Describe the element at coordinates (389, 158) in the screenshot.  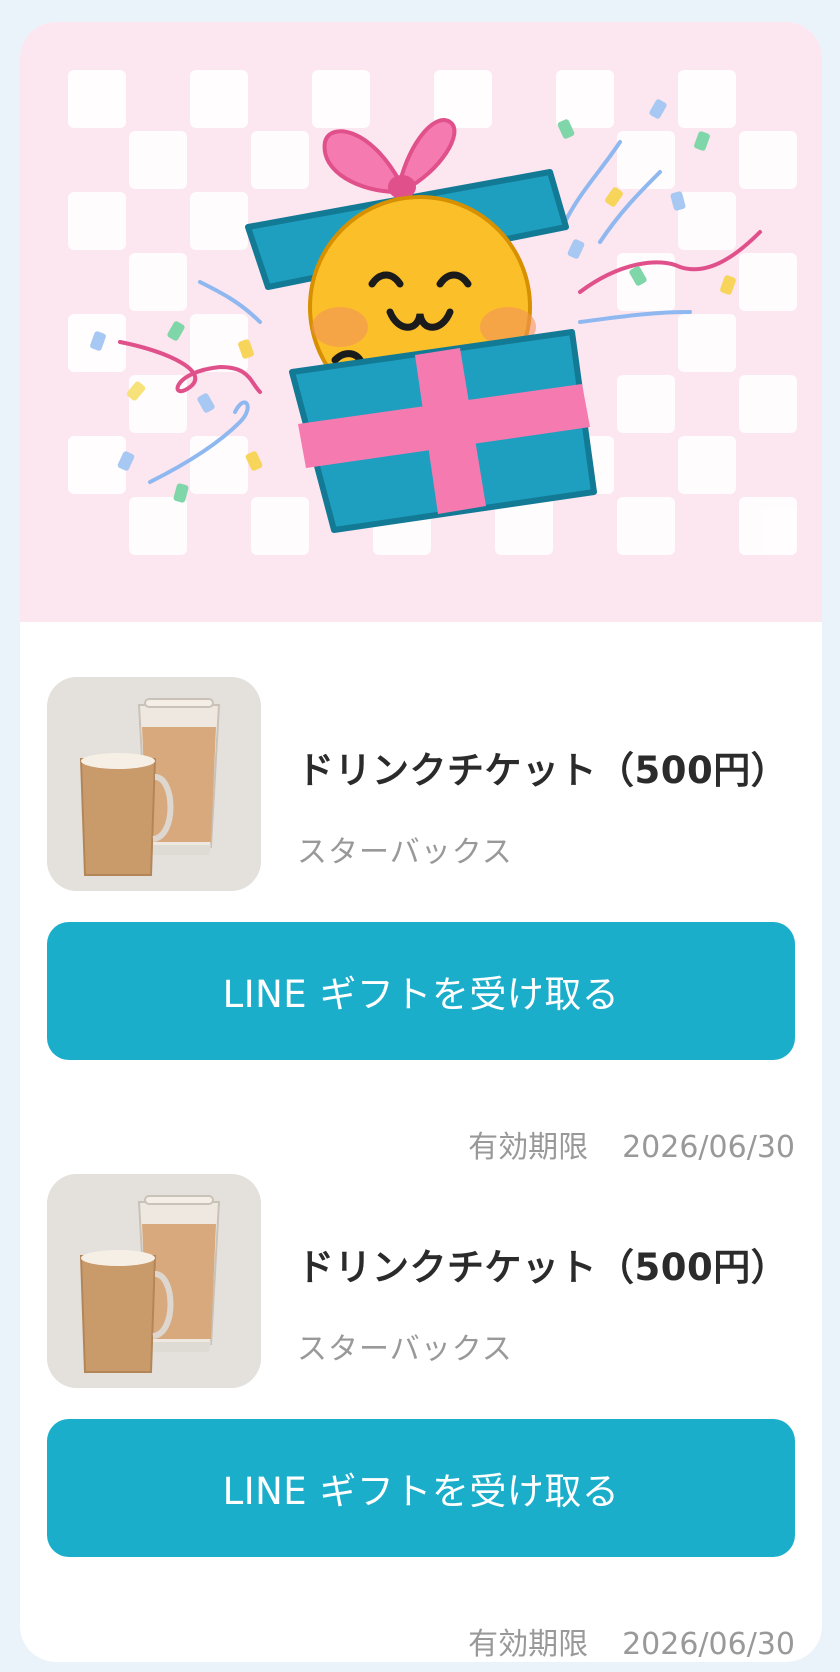
I see `ribbon-bow` at that location.